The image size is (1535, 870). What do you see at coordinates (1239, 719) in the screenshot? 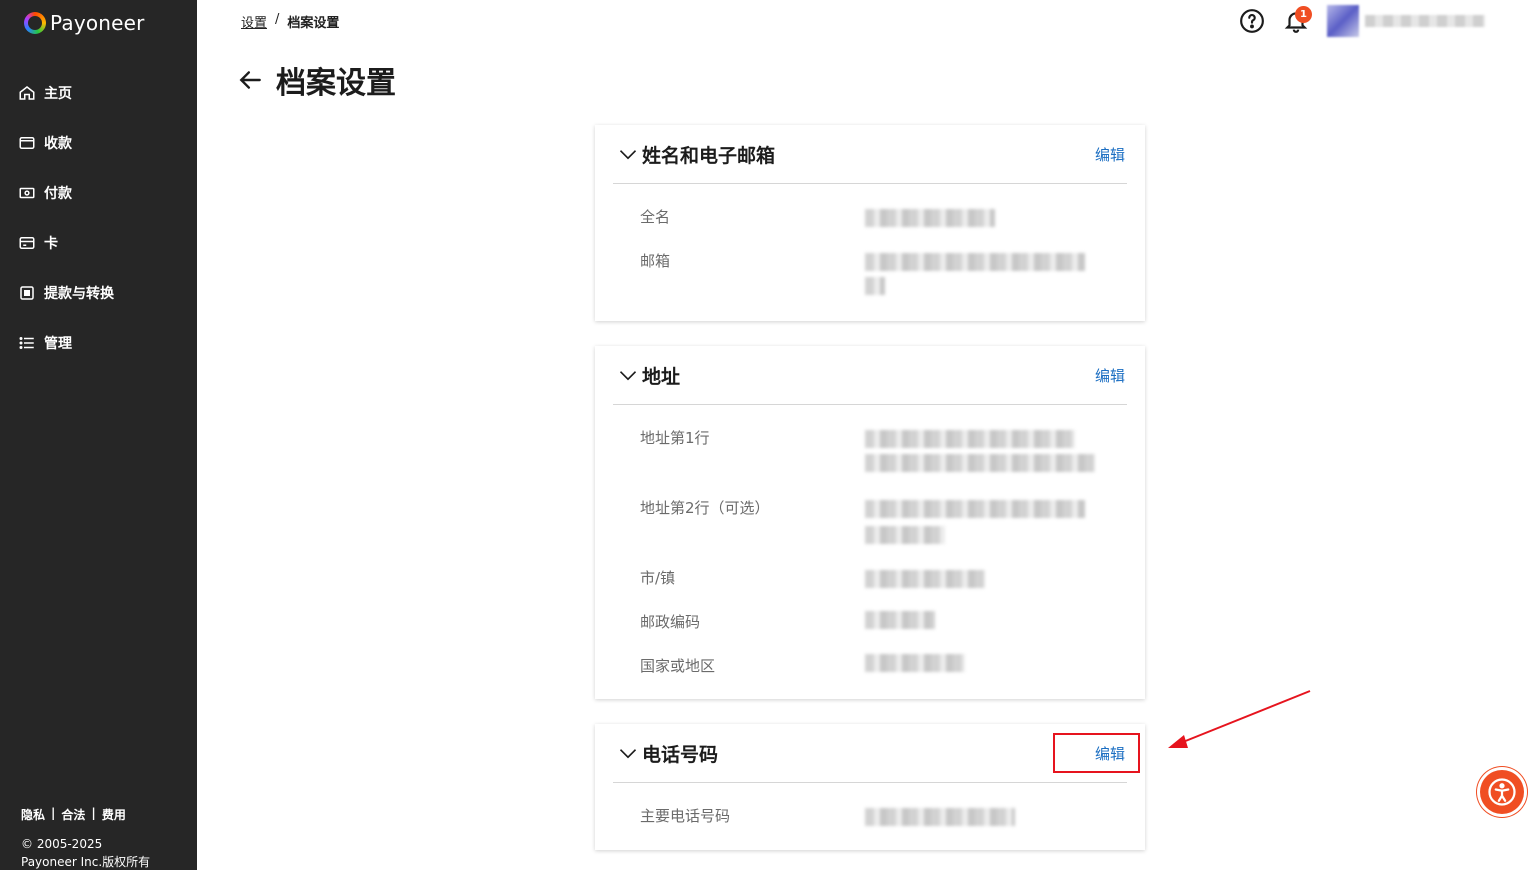
I see `annotation-arrow-icon` at bounding box center [1239, 719].